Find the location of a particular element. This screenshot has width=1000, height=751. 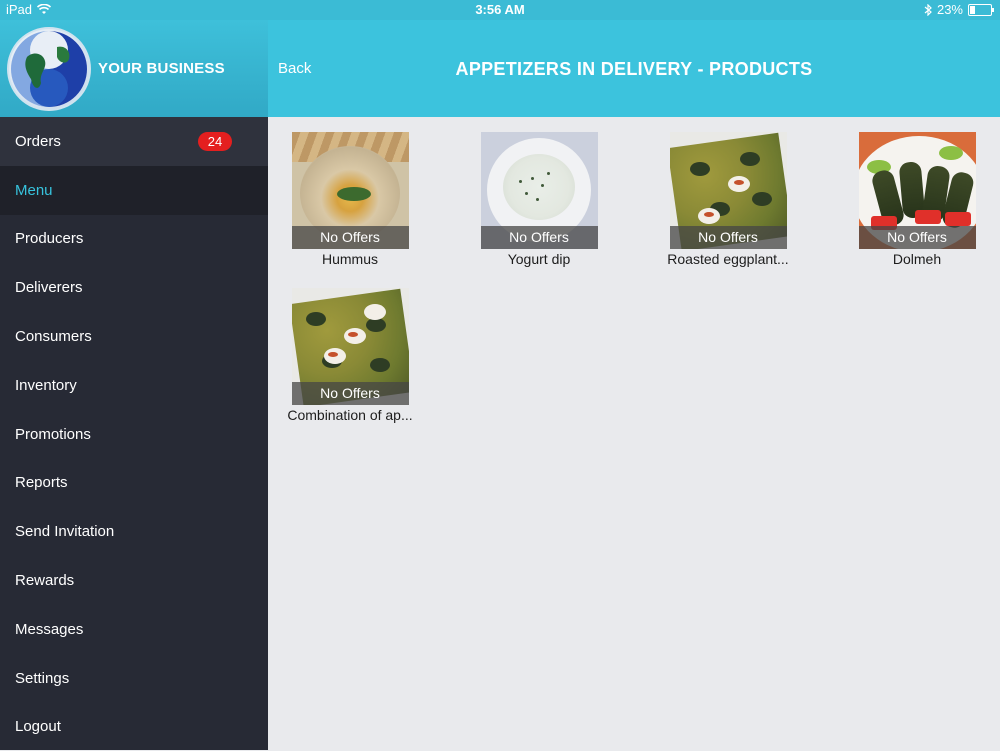

battery-level is located at coordinates (972, 9).